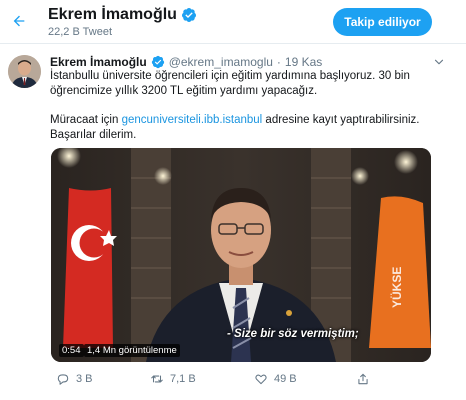 The image size is (466, 400). What do you see at coordinates (192, 120) in the screenshot?
I see `registration-link: gencuniversiteli.ibb.istanbul` at bounding box center [192, 120].